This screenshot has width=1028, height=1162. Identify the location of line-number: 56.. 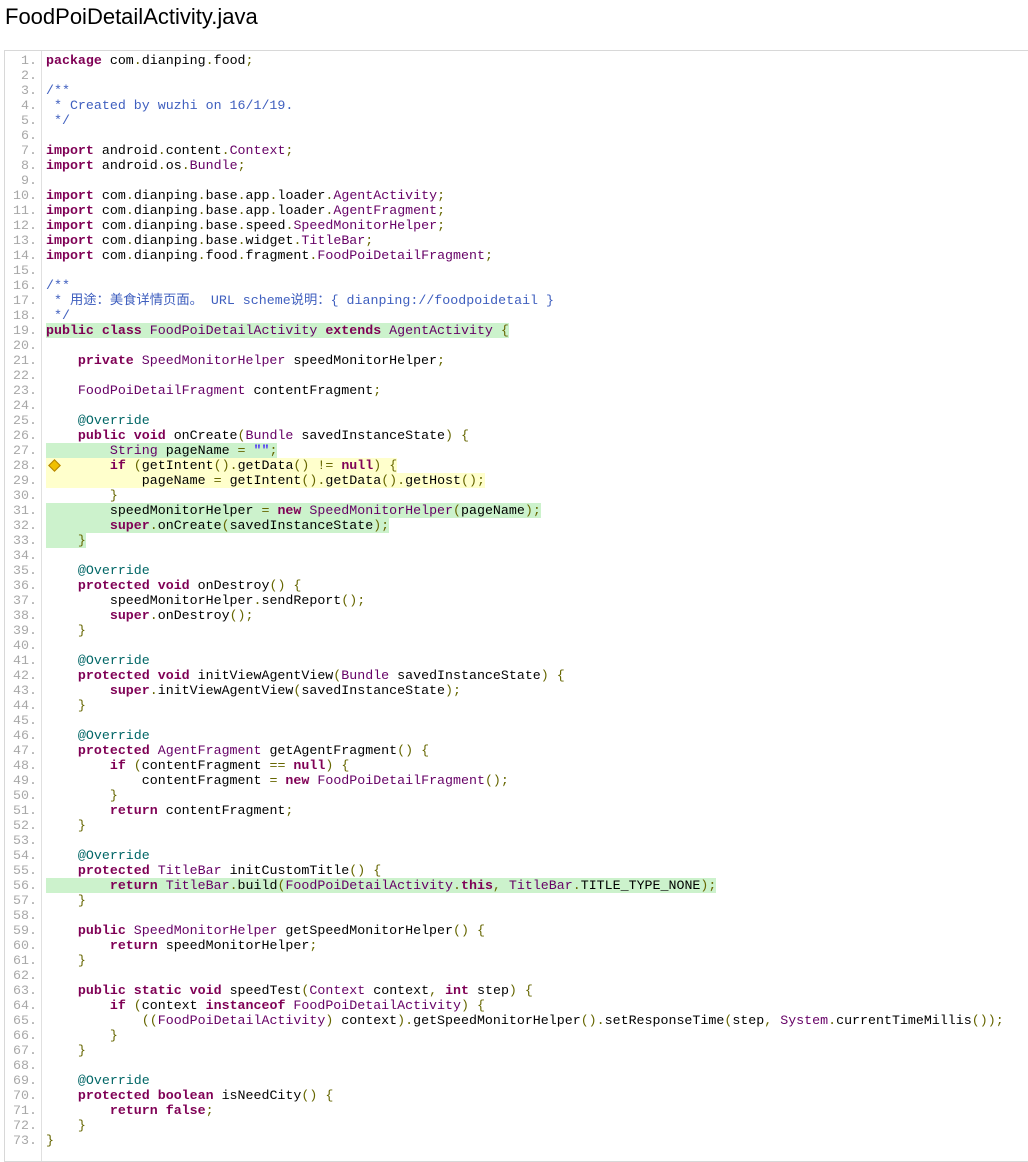
(25, 885).